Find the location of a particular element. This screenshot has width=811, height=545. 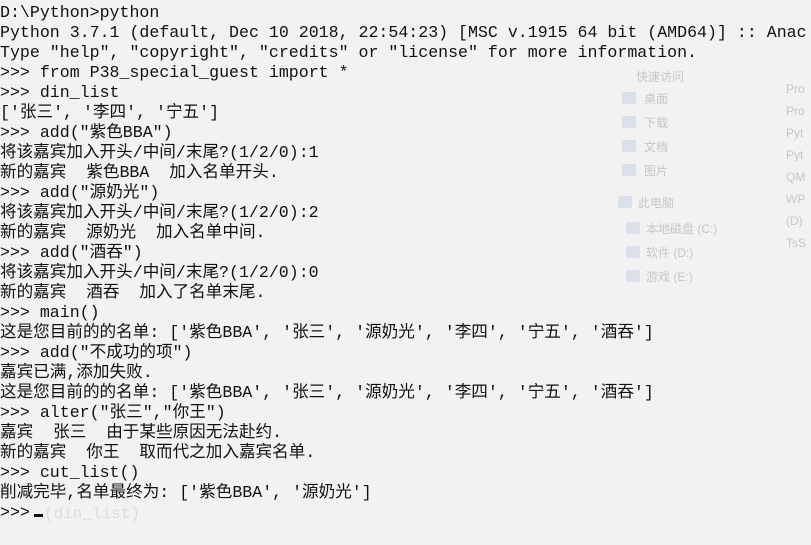

console-prompt-line: >>> is located at coordinates (405, 513).